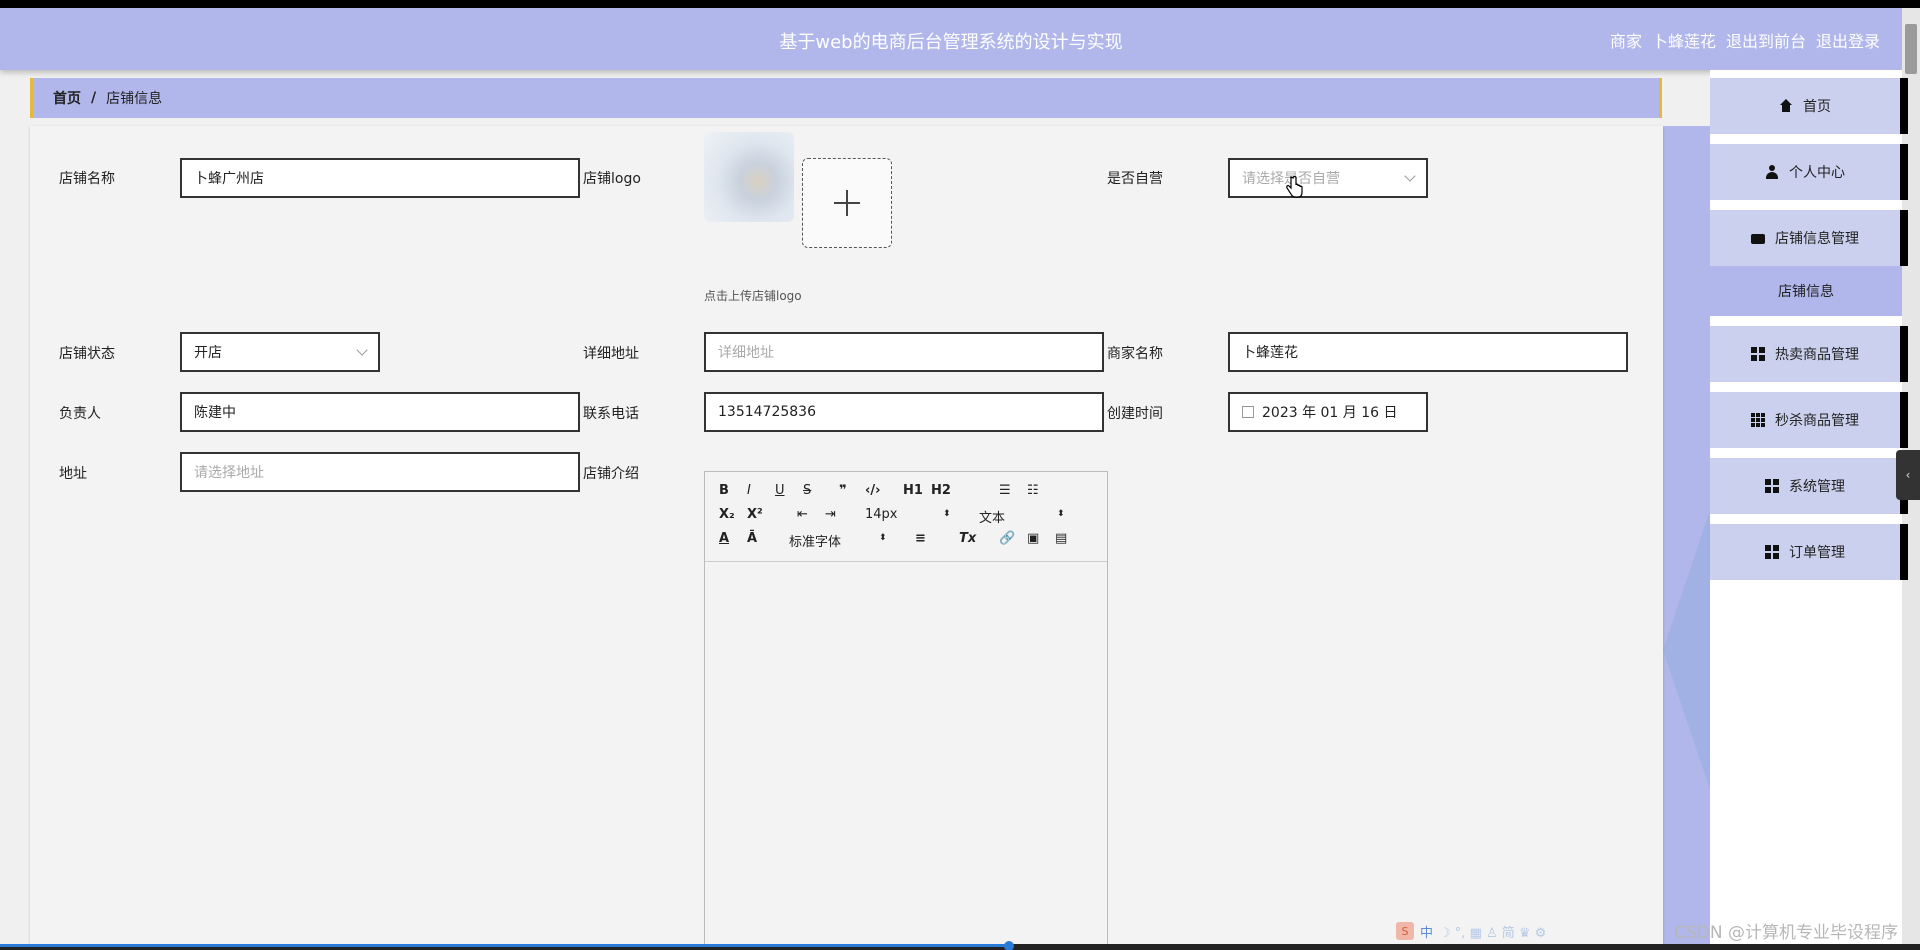 Image resolution: width=1920 pixels, height=950 pixels. Describe the element at coordinates (67, 98) in the screenshot. I see `breadcrumb-home: 首页` at that location.